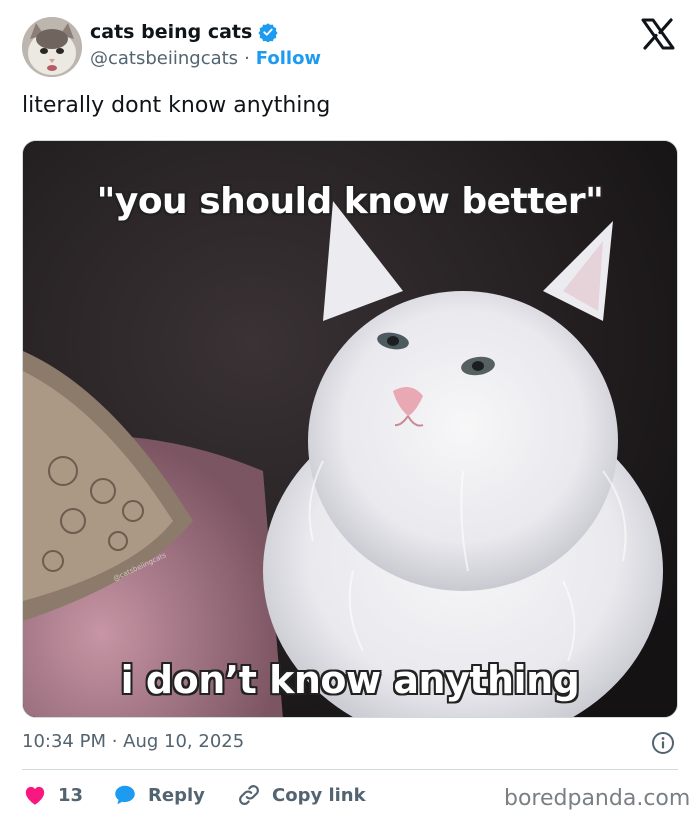  Describe the element at coordinates (350, 680) in the screenshot. I see `meme-caption-bottom: i don’t know anything` at that location.